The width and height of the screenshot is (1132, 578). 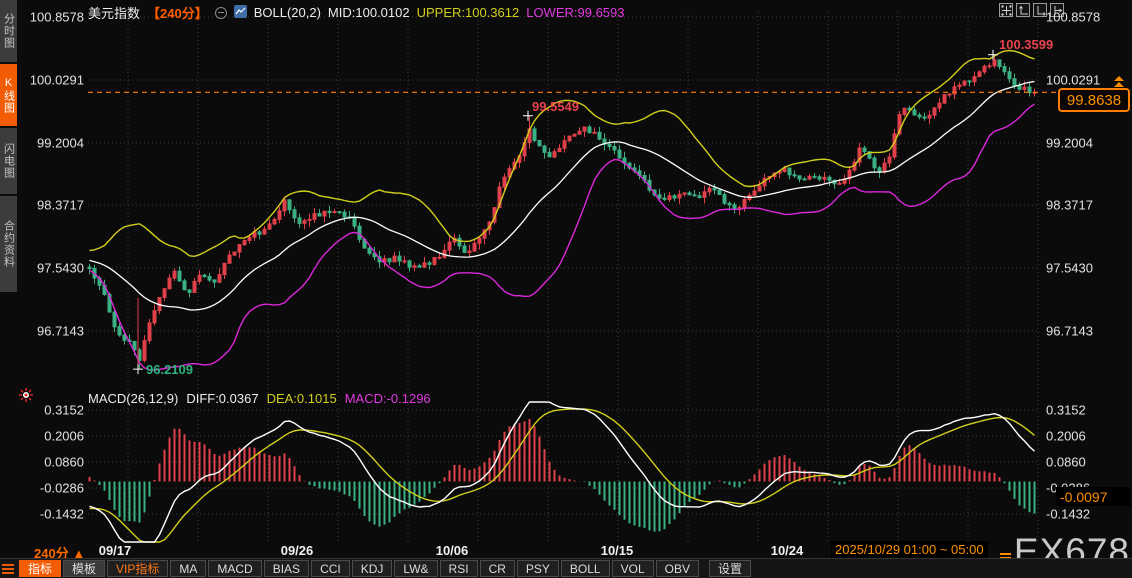 What do you see at coordinates (84, 568) in the screenshot?
I see `toolbar-item-template: 模板` at bounding box center [84, 568].